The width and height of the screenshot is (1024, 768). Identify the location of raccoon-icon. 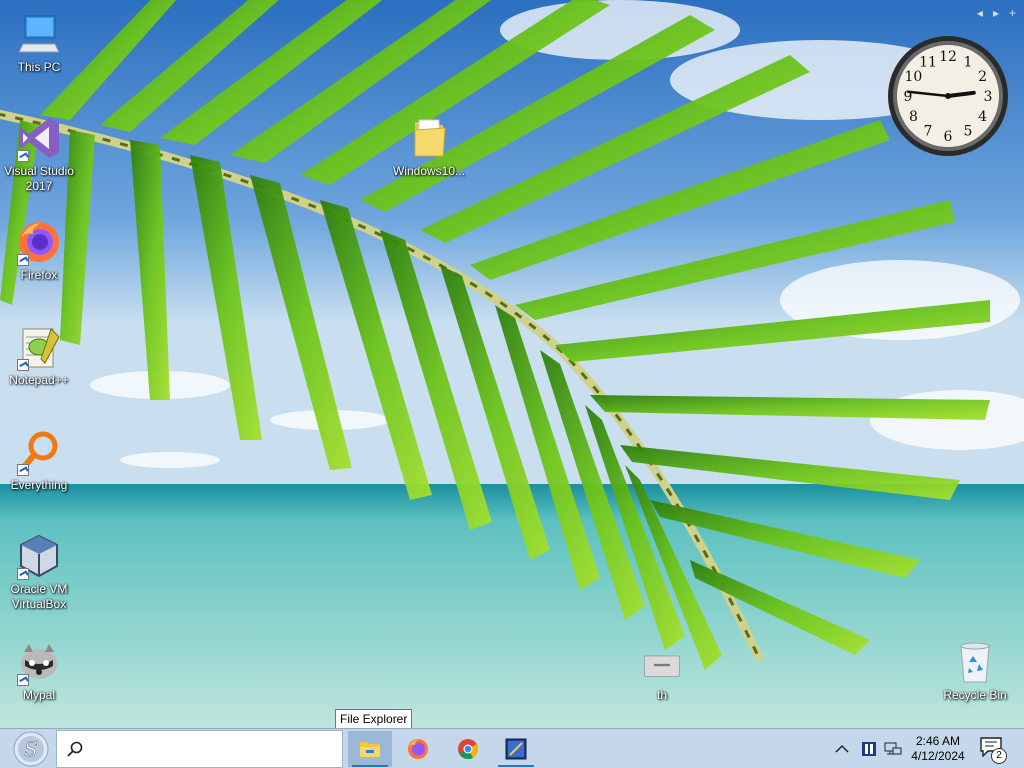
(39, 662).